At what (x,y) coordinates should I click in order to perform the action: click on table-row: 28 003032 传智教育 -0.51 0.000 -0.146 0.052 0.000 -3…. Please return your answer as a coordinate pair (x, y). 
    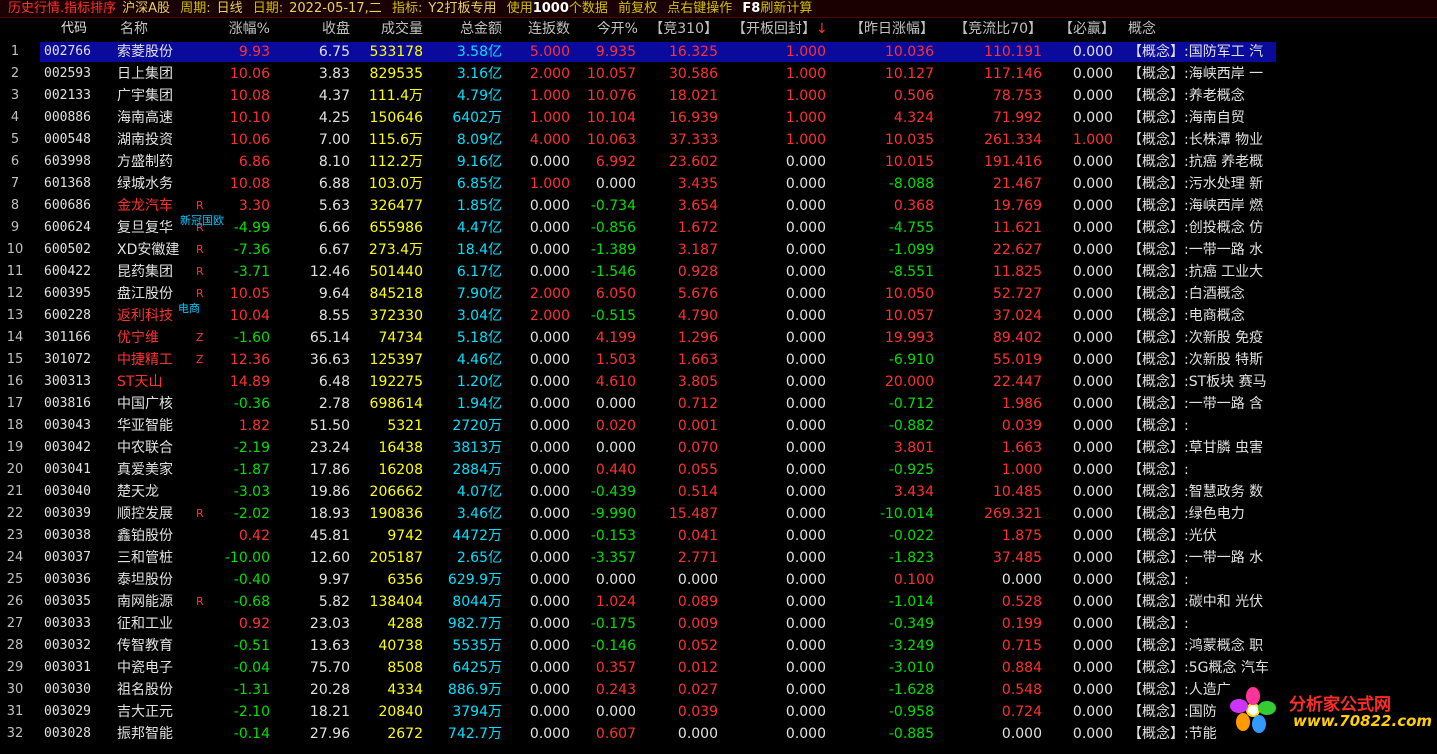
    Looking at the image, I should click on (718, 646).